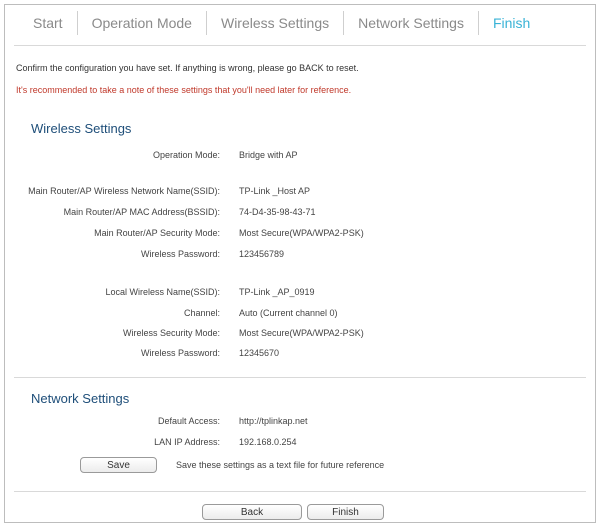 The width and height of the screenshot is (601, 527). Describe the element at coordinates (180, 353) in the screenshot. I see `local-password-label: Wireless Password:` at that location.